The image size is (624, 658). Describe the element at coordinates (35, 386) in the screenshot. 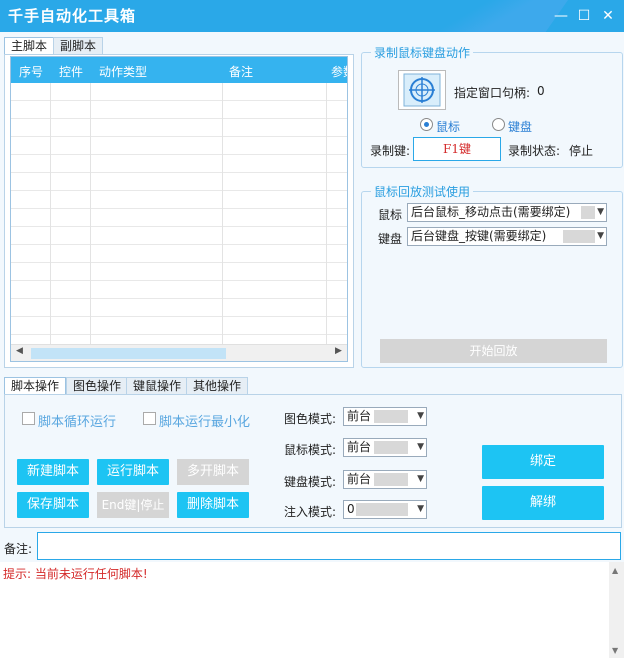

I see `tab-script-ops: 脚本操作` at that location.